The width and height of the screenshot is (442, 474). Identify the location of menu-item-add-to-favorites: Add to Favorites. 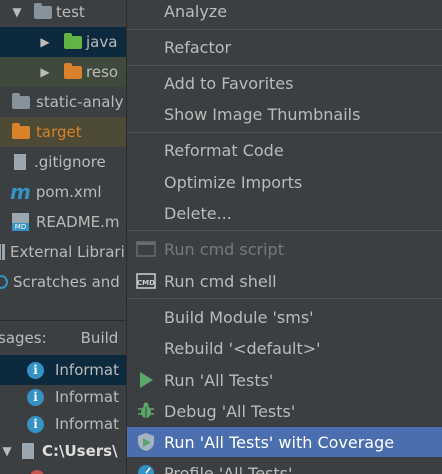
(284, 83).